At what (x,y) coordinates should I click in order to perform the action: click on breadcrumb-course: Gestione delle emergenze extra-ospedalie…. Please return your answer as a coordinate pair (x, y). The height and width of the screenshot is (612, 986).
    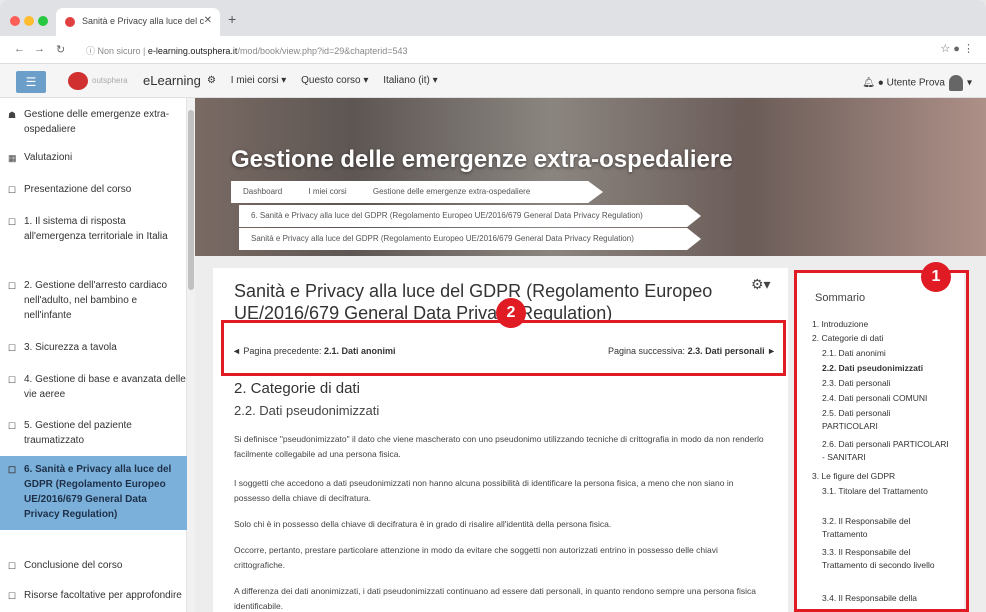
    Looking at the image, I should click on (451, 191).